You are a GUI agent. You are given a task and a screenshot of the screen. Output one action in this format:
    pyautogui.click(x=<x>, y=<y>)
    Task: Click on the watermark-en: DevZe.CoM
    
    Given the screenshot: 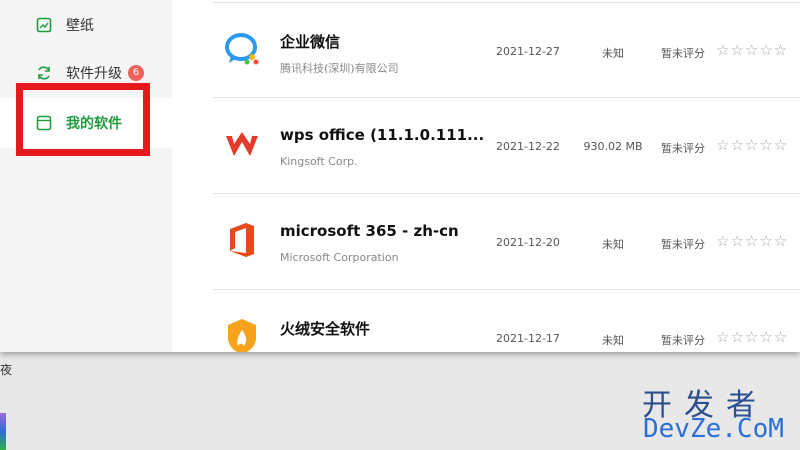 What is the action you would take?
    pyautogui.click(x=713, y=429)
    